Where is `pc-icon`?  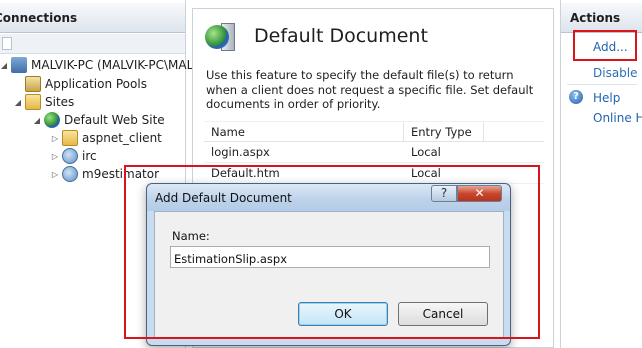 pc-icon is located at coordinates (19, 65).